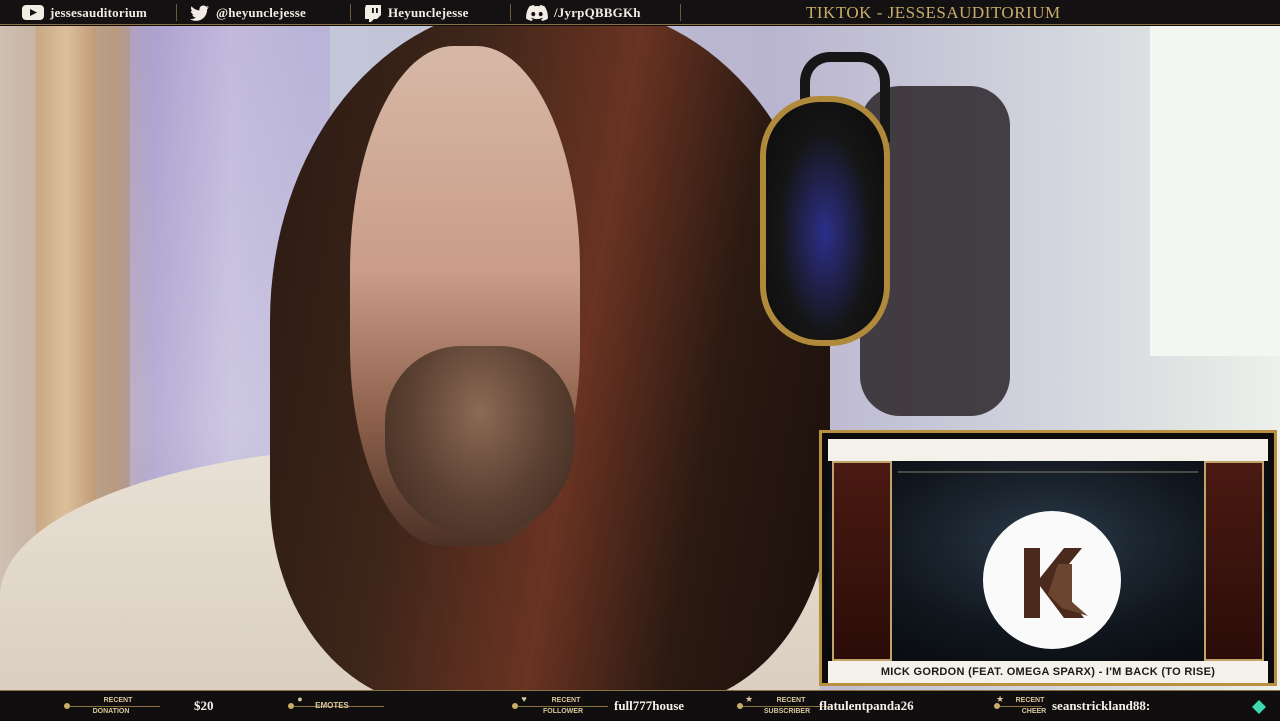 The image size is (1280, 721). What do you see at coordinates (1048, 450) in the screenshot?
I see `player-top-bar` at bounding box center [1048, 450].